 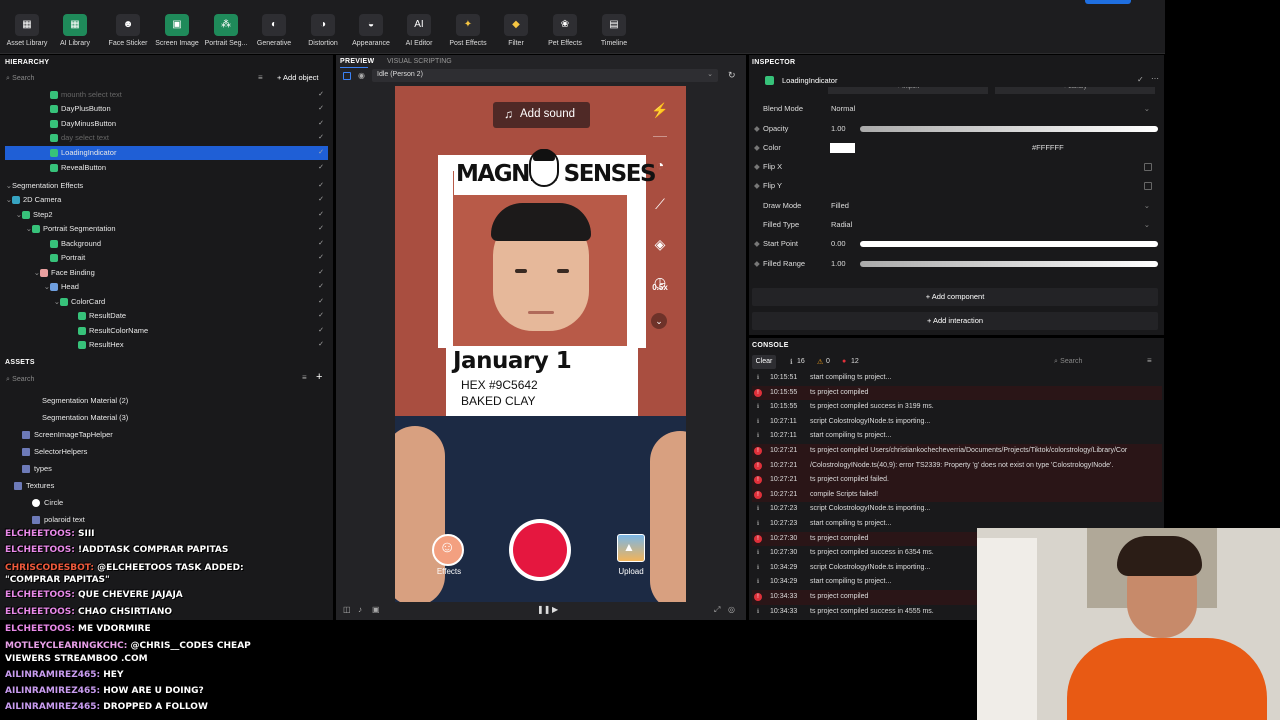 I want to click on upload-button: ▲, so click(x=631, y=548).